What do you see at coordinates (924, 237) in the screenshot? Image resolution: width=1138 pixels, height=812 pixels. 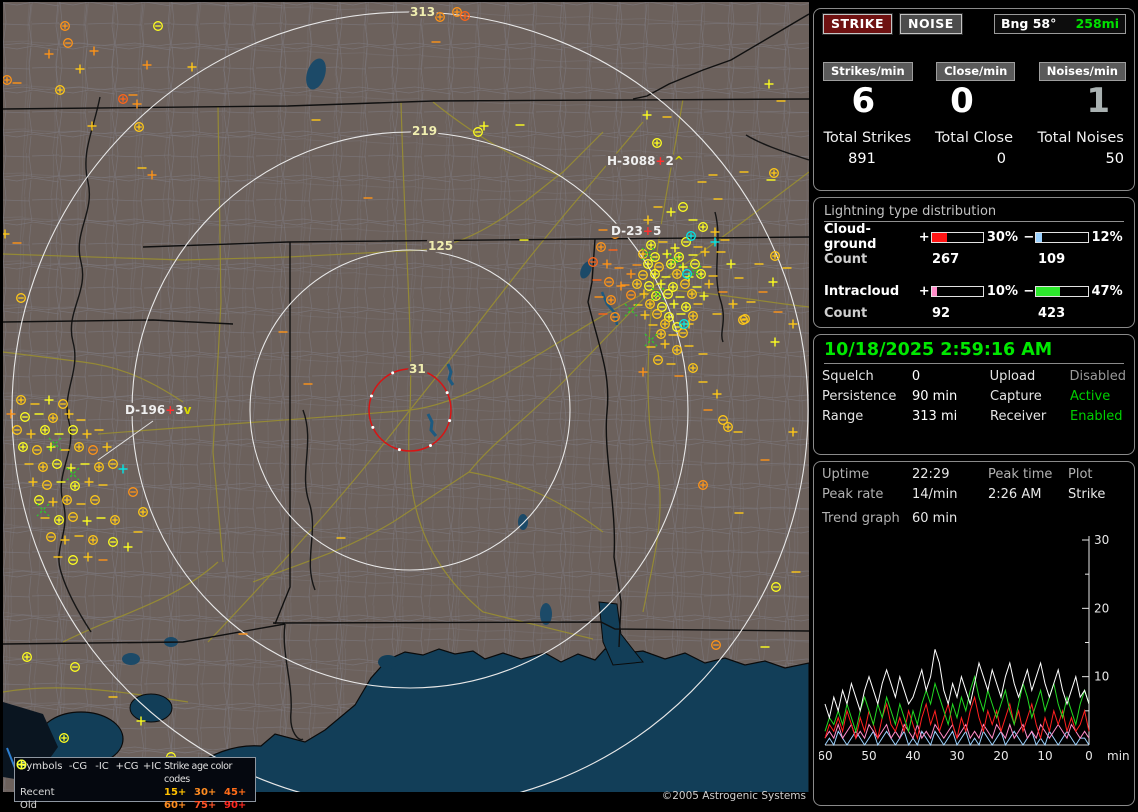 I see `plus-sign: +` at bounding box center [924, 237].